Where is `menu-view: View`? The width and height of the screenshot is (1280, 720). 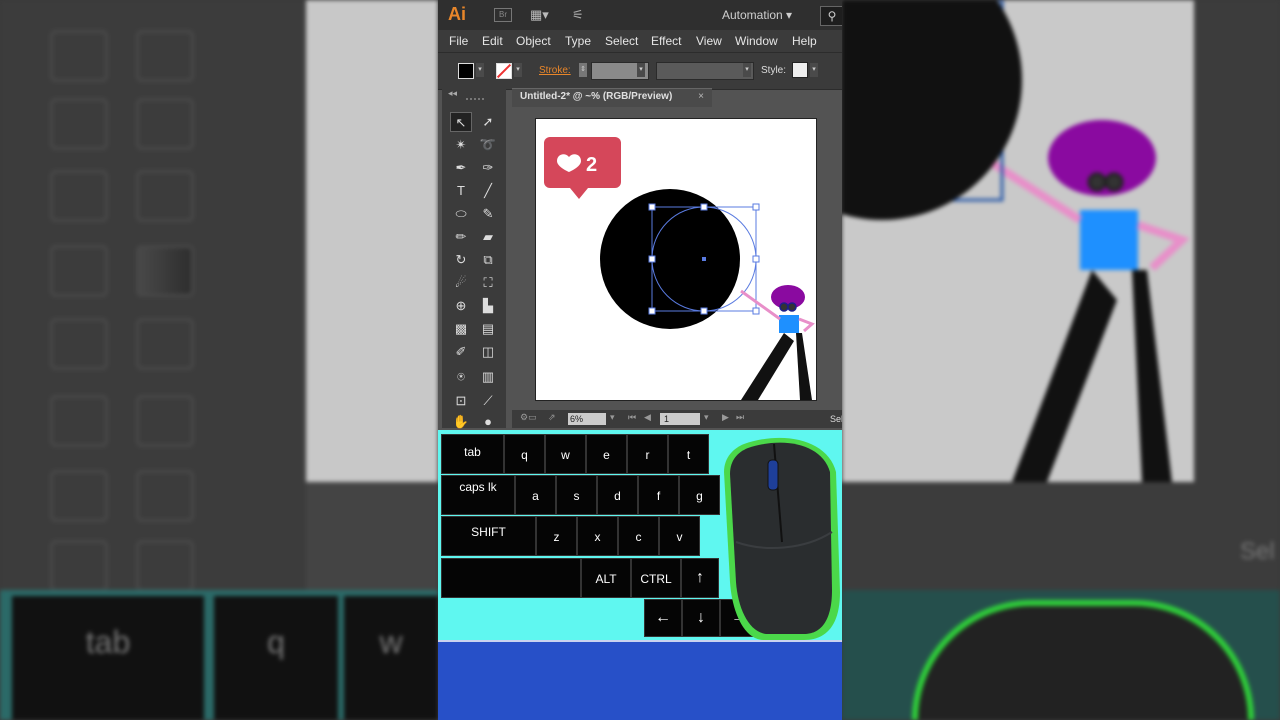
menu-view: View is located at coordinates (709, 41).